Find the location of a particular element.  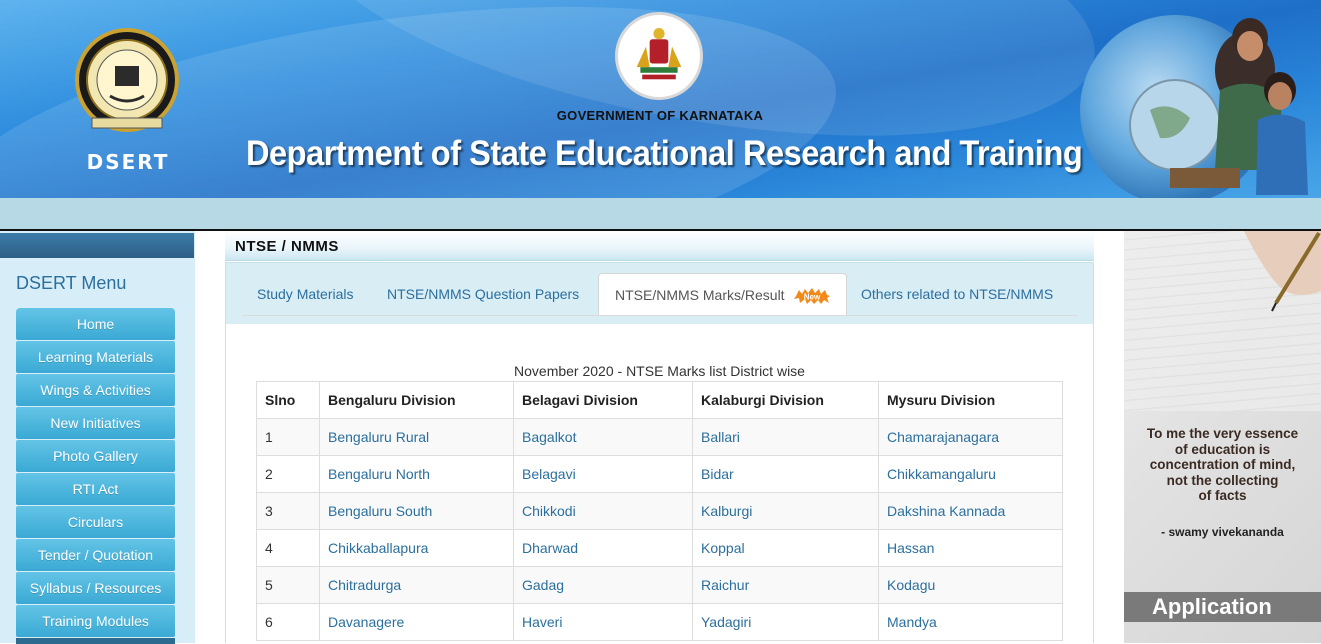

district-link: Kodagu is located at coordinates (970, 585).